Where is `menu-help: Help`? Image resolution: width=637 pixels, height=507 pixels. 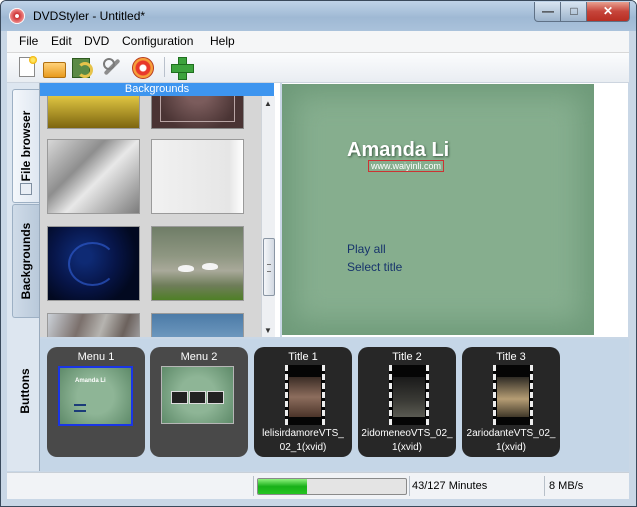
menu-help: Help is located at coordinates (222, 41).